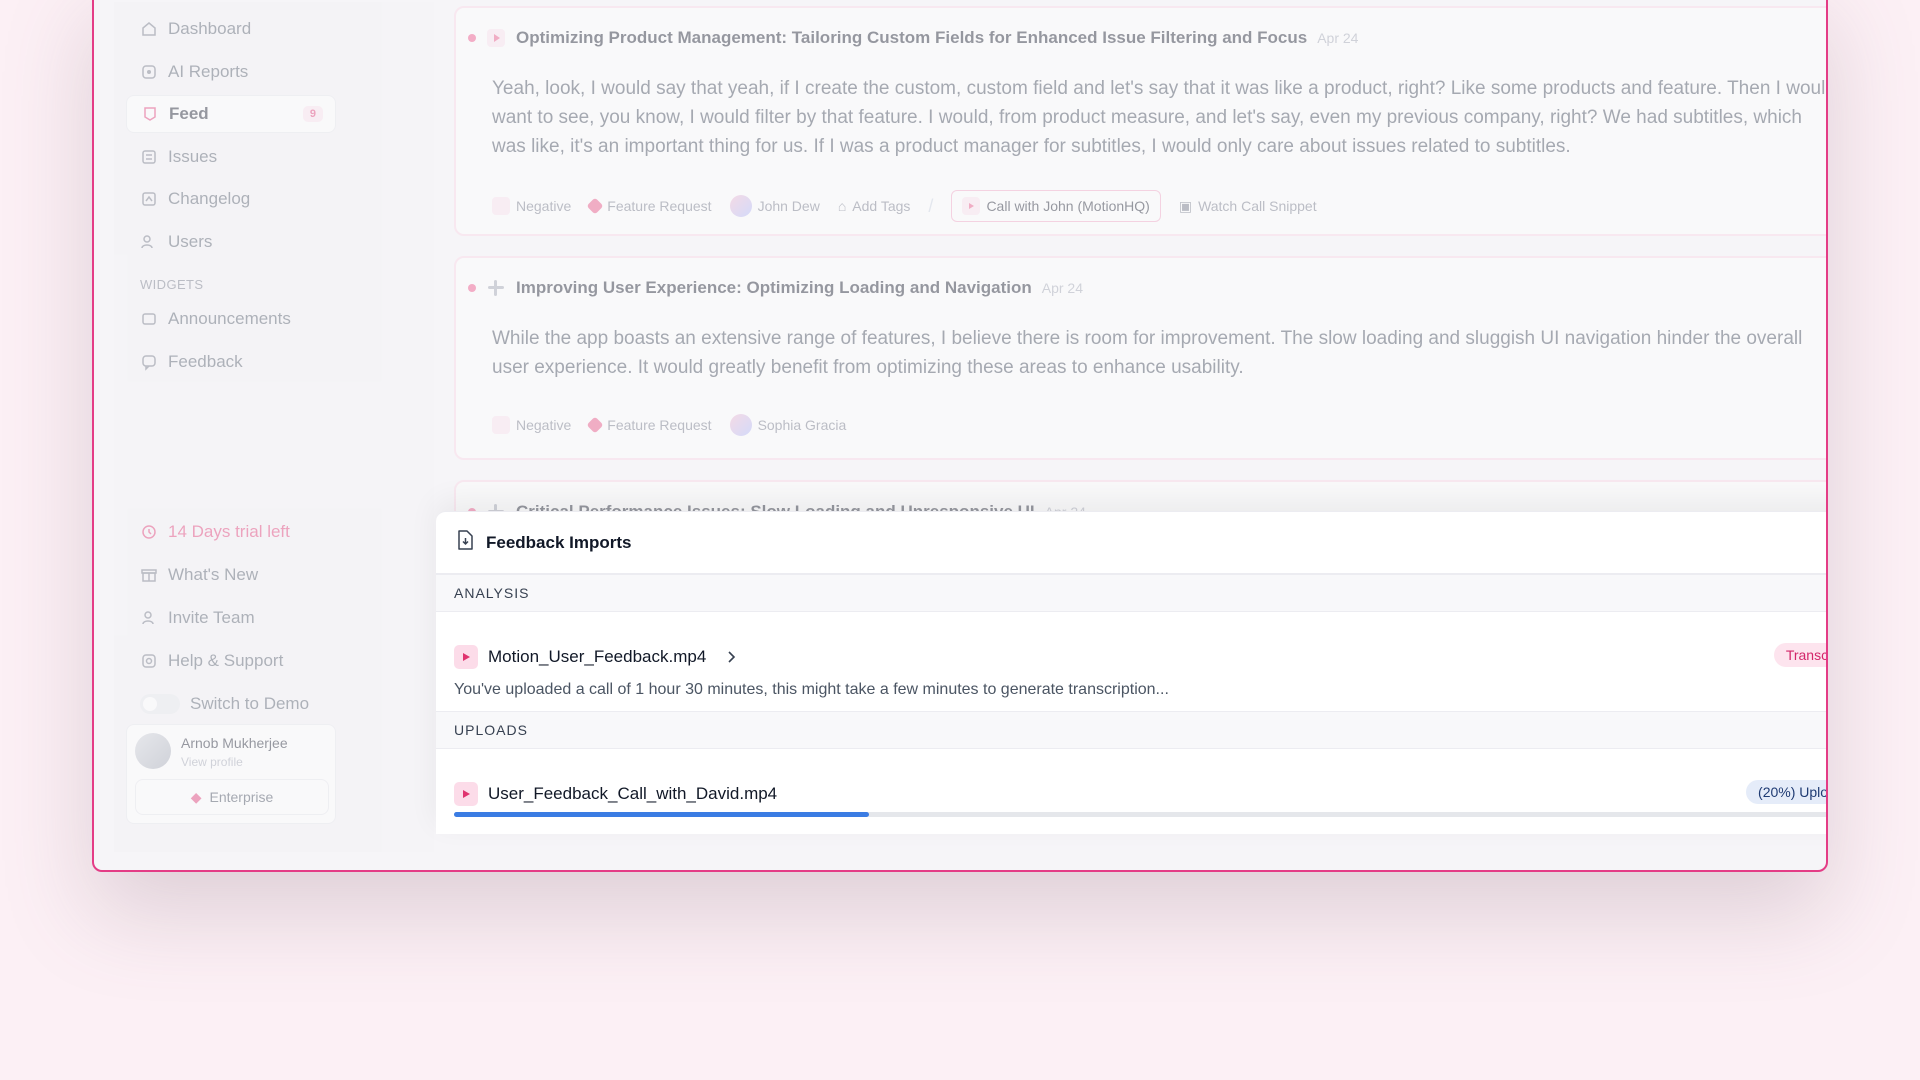 Image resolution: width=1920 pixels, height=1080 pixels. I want to click on sidebar-item-label: Changelog, so click(209, 198).